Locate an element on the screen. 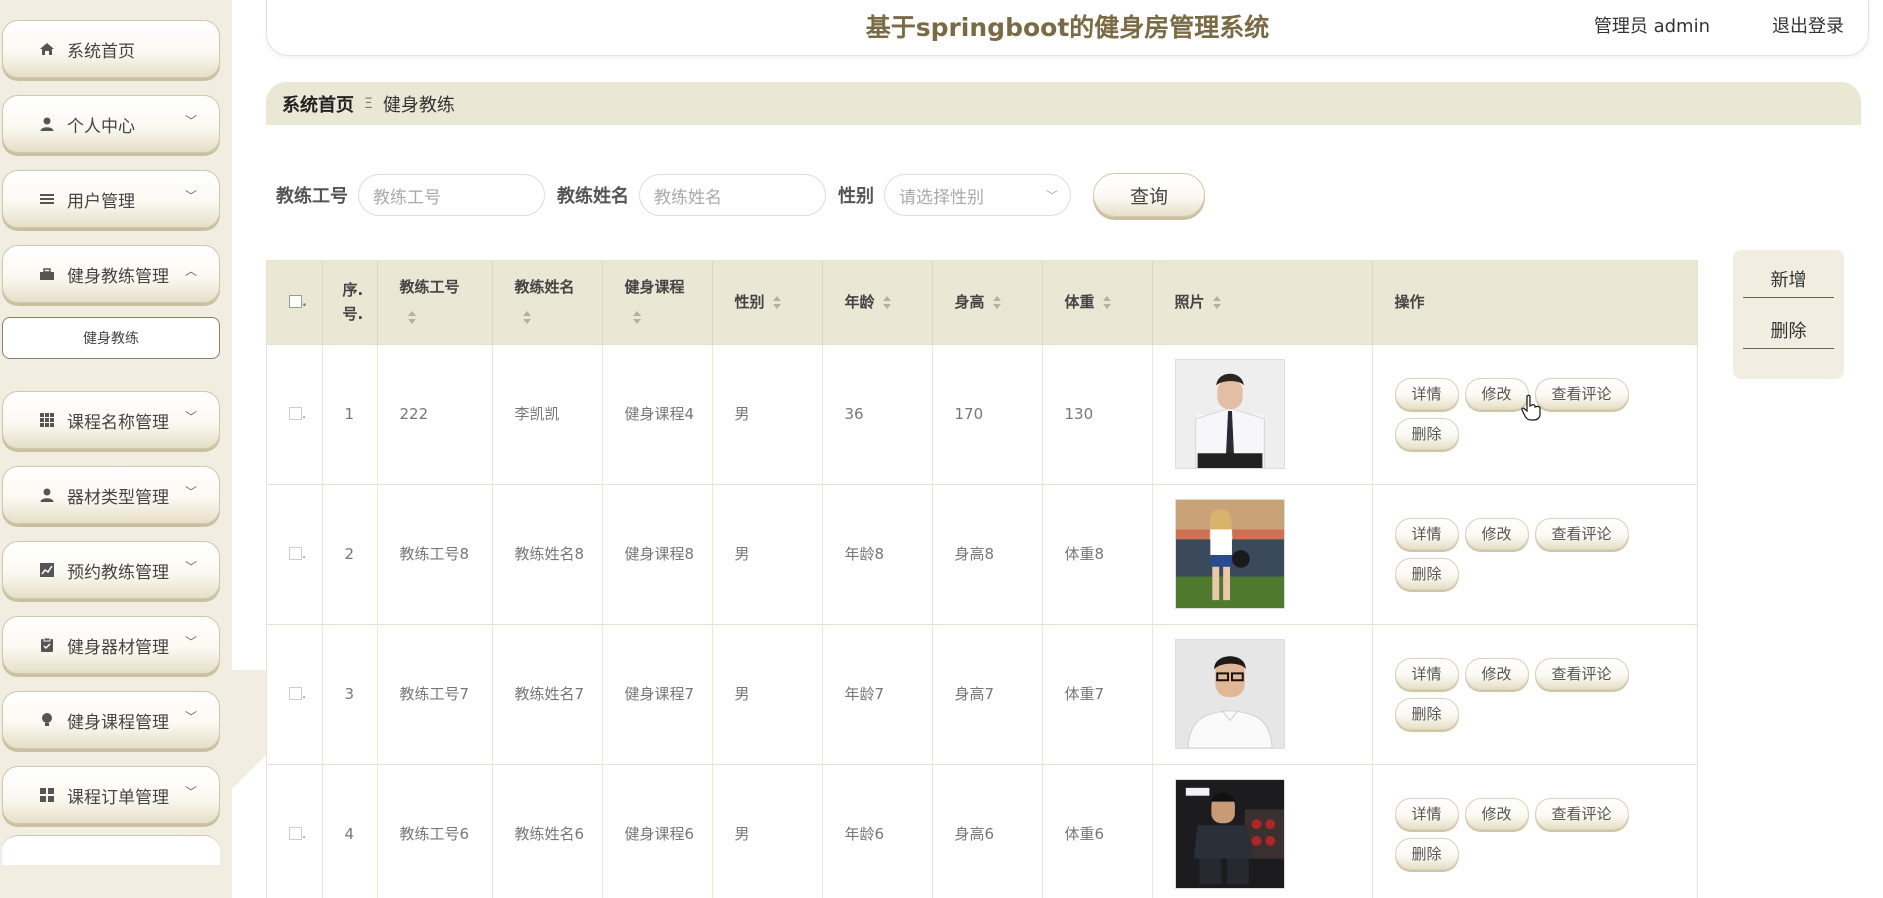  cell-height: 身高6 is located at coordinates (987, 831).